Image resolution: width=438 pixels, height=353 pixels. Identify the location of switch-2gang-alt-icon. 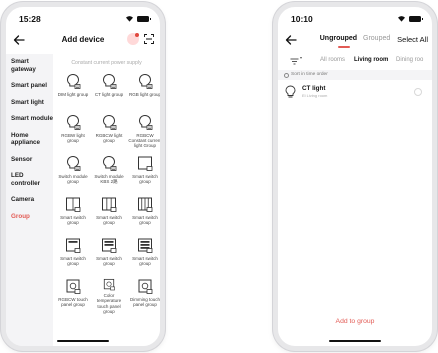
(109, 245).